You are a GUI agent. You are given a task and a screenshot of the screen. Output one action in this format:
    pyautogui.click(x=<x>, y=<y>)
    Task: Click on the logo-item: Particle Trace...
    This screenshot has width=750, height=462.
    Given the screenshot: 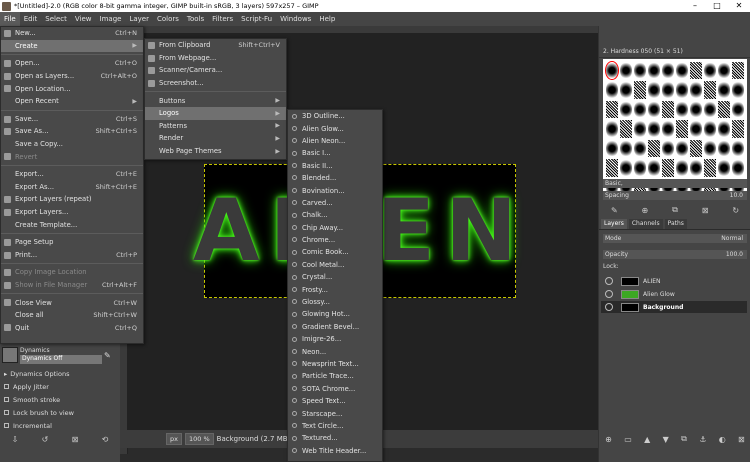 What is the action you would take?
    pyautogui.click(x=335, y=376)
    